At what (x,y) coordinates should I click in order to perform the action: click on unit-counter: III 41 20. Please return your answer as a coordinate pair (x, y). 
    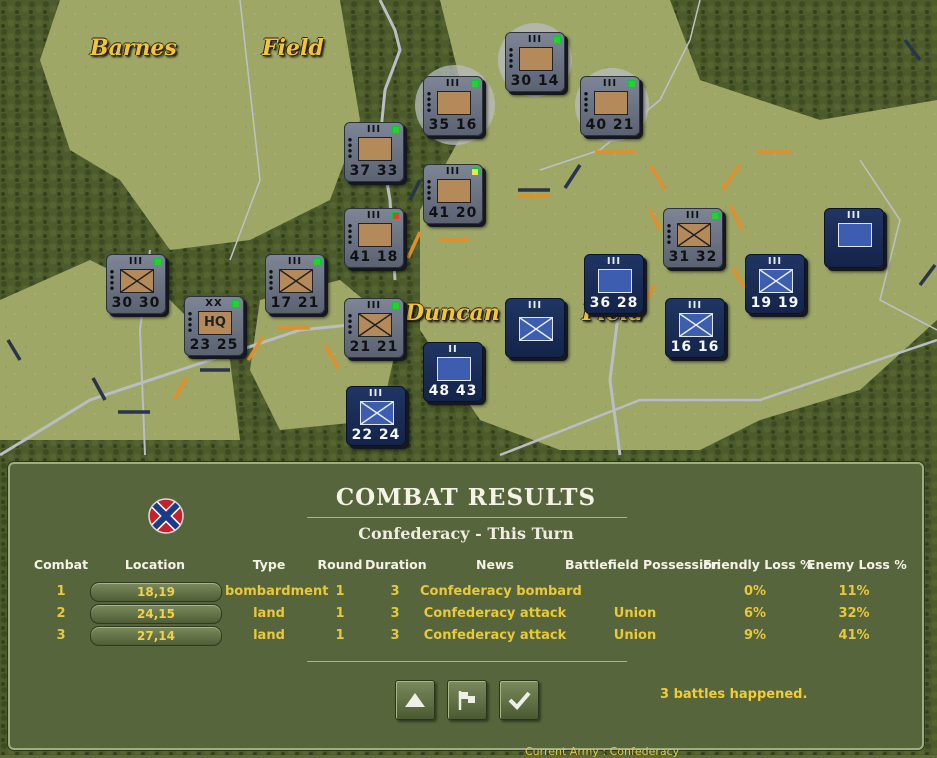
    Looking at the image, I should click on (453, 194).